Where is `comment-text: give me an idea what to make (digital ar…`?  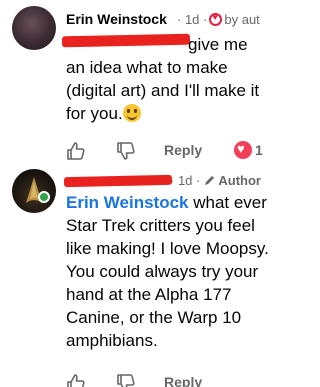
comment-text: give me an idea what to make (digital ar… is located at coordinates (163, 79).